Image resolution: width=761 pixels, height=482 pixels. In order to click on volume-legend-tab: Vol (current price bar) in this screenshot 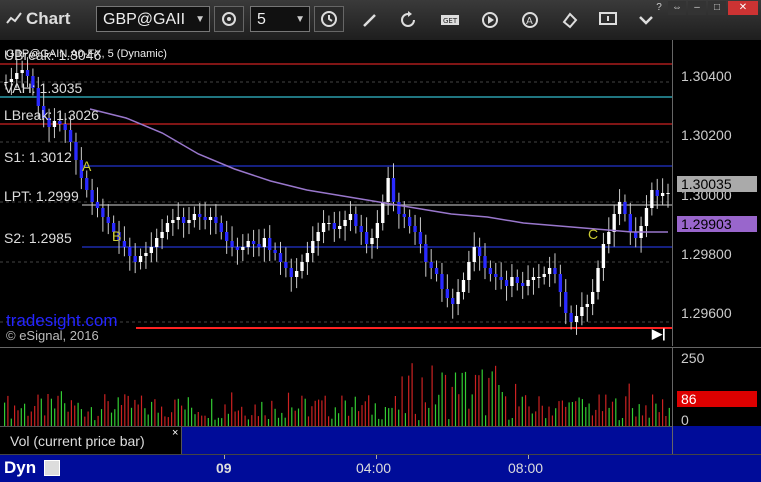, I will do `click(91, 441)`.